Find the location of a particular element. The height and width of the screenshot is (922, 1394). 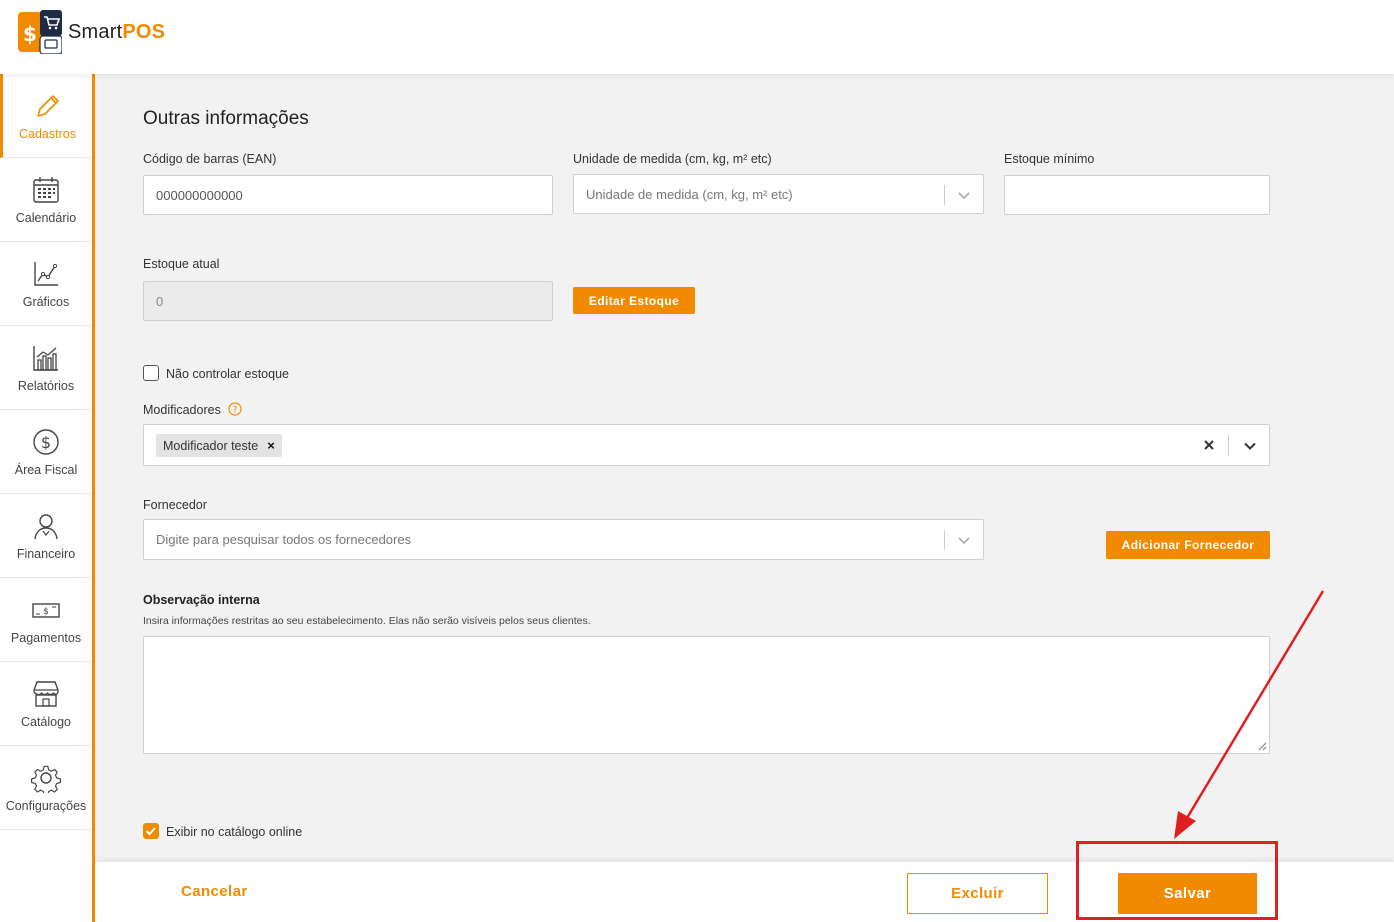

sidebar-item-label: Relatórios is located at coordinates (46, 385).